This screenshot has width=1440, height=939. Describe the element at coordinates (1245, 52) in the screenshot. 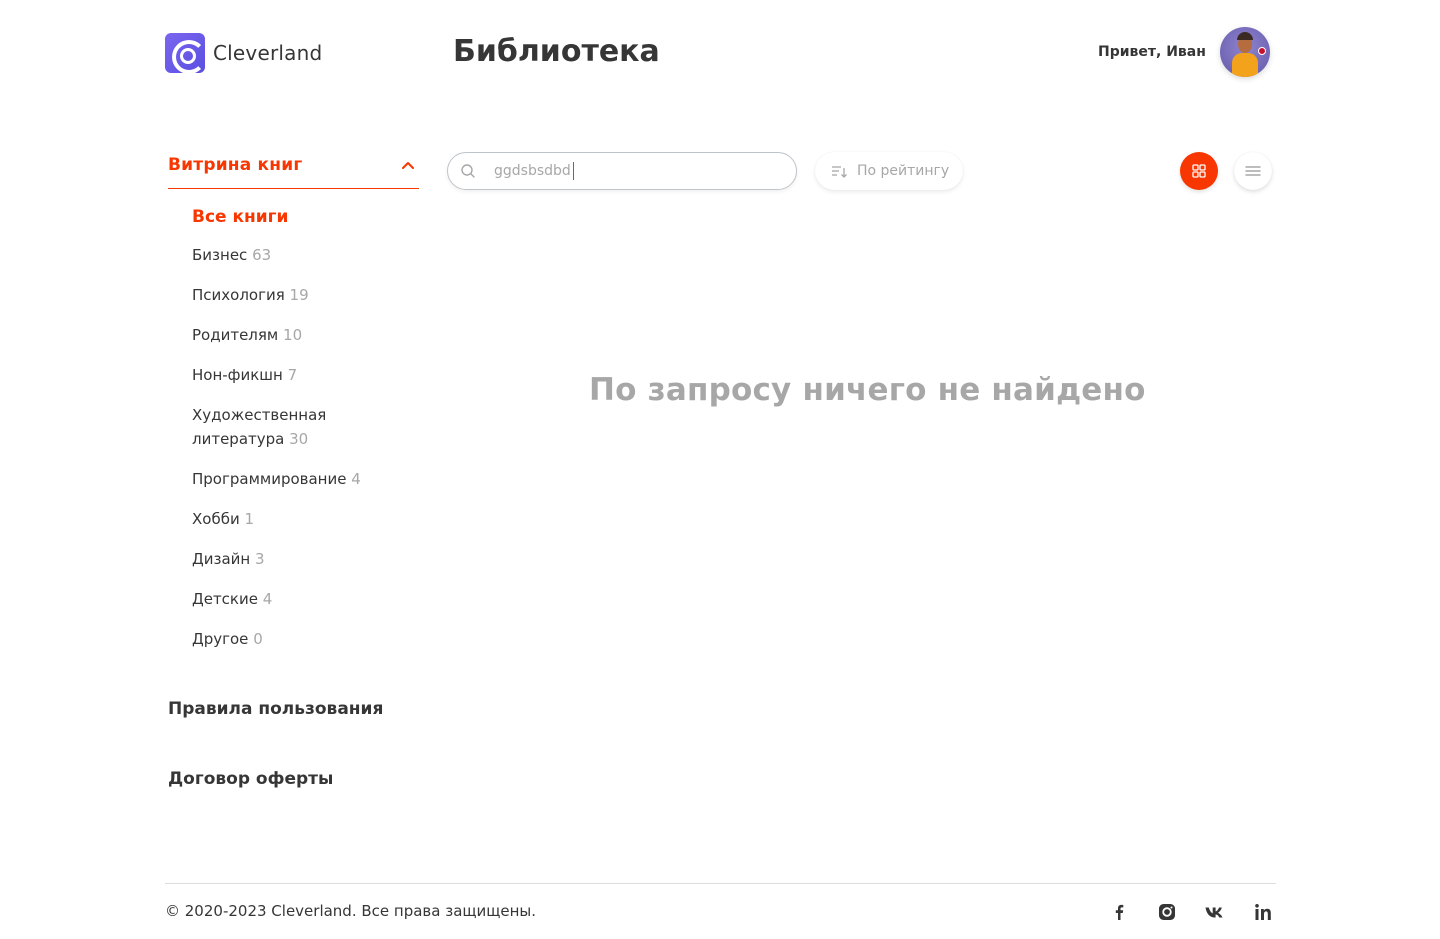

I see `avatar` at that location.